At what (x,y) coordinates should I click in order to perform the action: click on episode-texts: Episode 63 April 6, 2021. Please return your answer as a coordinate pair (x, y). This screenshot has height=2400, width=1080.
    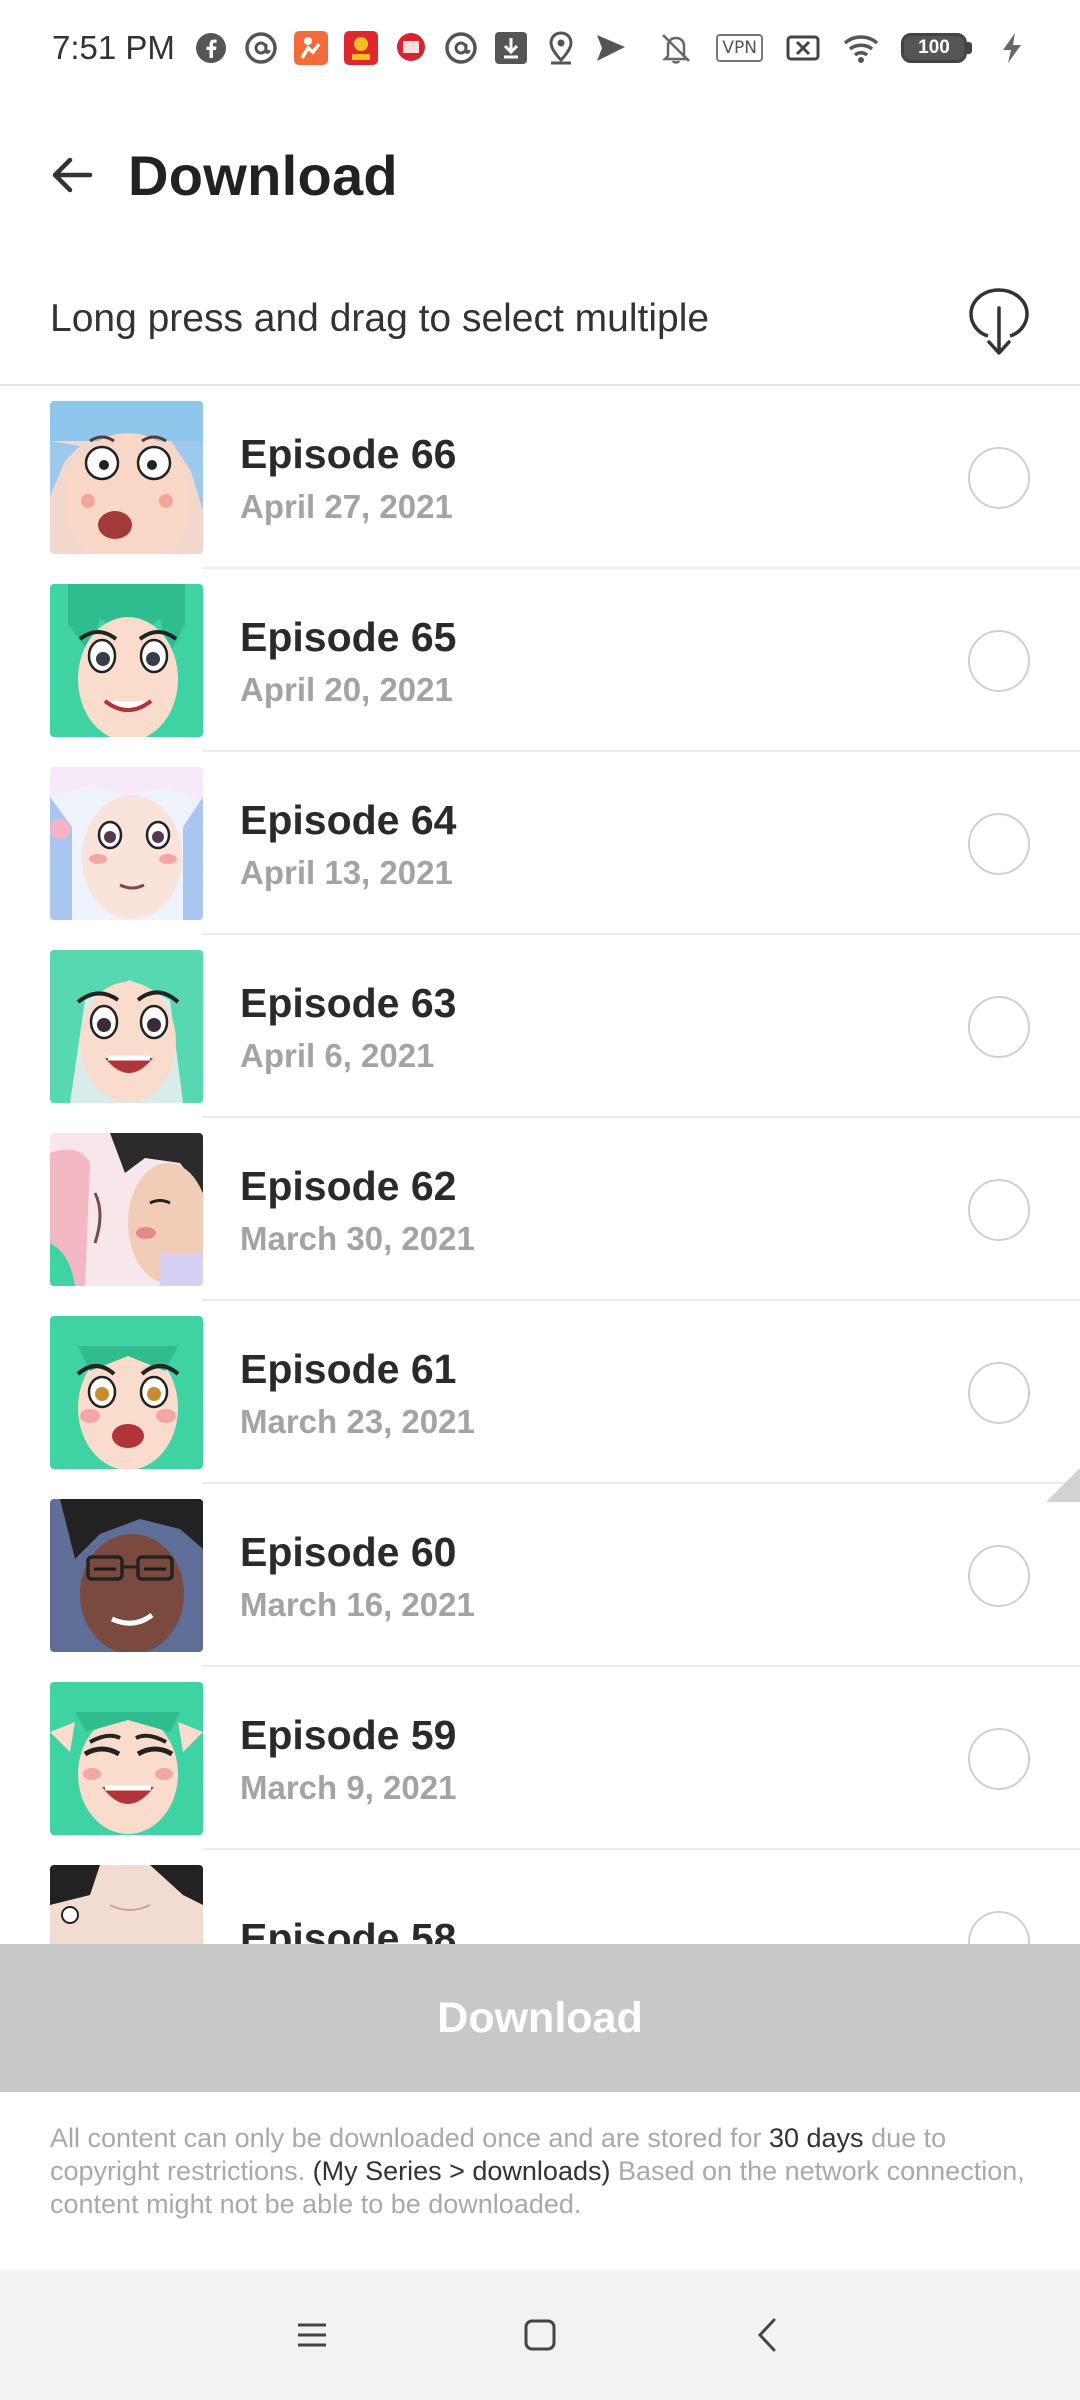
    Looking at the image, I should click on (348, 1027).